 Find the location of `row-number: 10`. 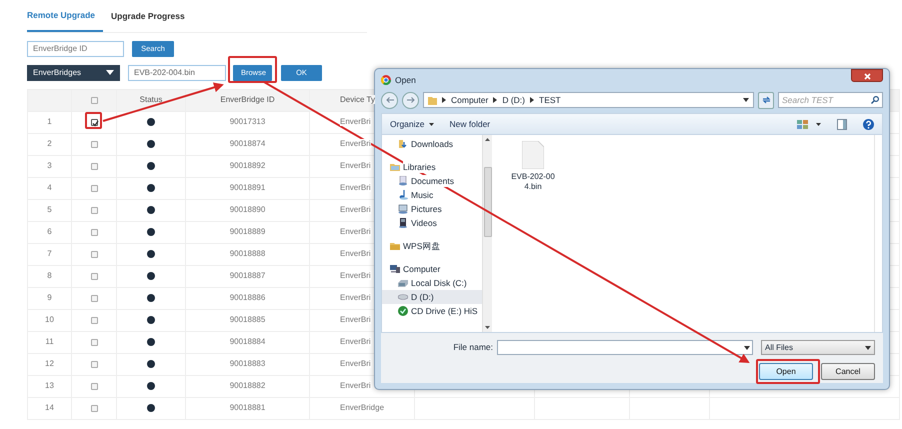

row-number: 10 is located at coordinates (49, 319).